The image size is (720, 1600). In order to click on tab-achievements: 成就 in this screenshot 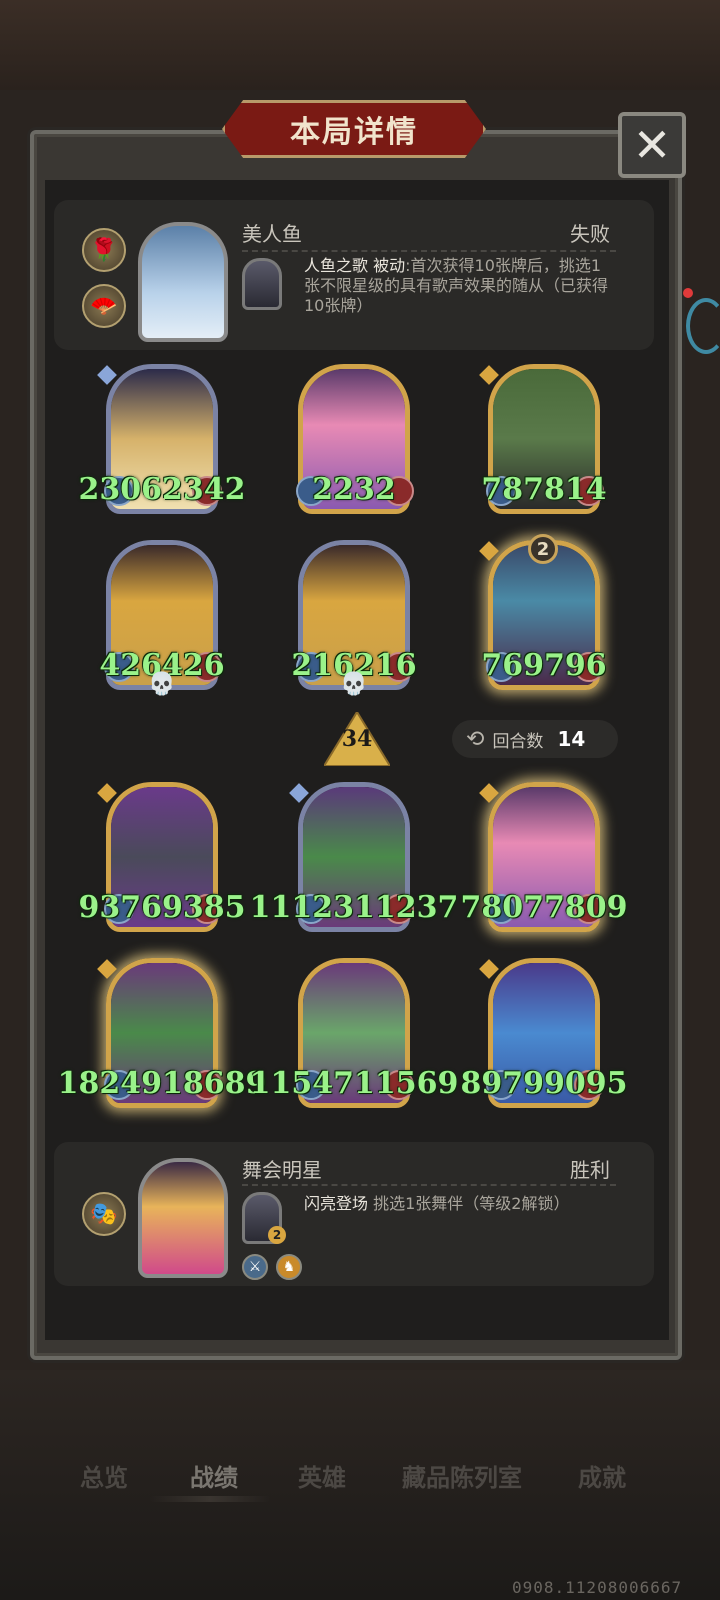, I will do `click(602, 1475)`.